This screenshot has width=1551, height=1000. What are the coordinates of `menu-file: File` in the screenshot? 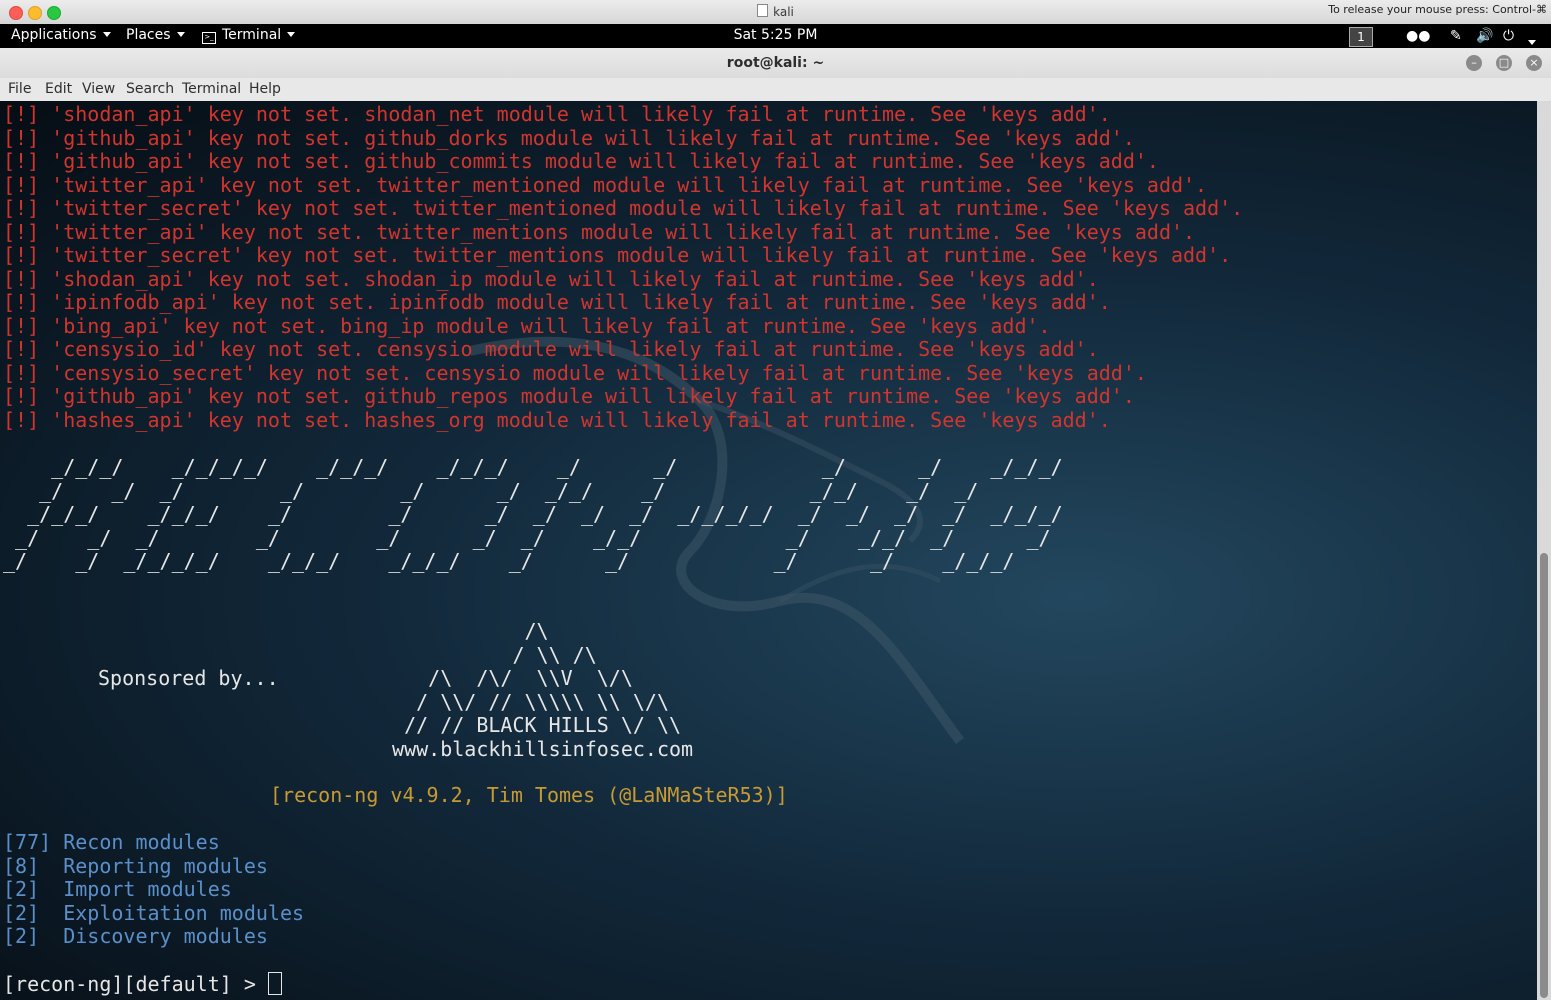 It's located at (19, 89).